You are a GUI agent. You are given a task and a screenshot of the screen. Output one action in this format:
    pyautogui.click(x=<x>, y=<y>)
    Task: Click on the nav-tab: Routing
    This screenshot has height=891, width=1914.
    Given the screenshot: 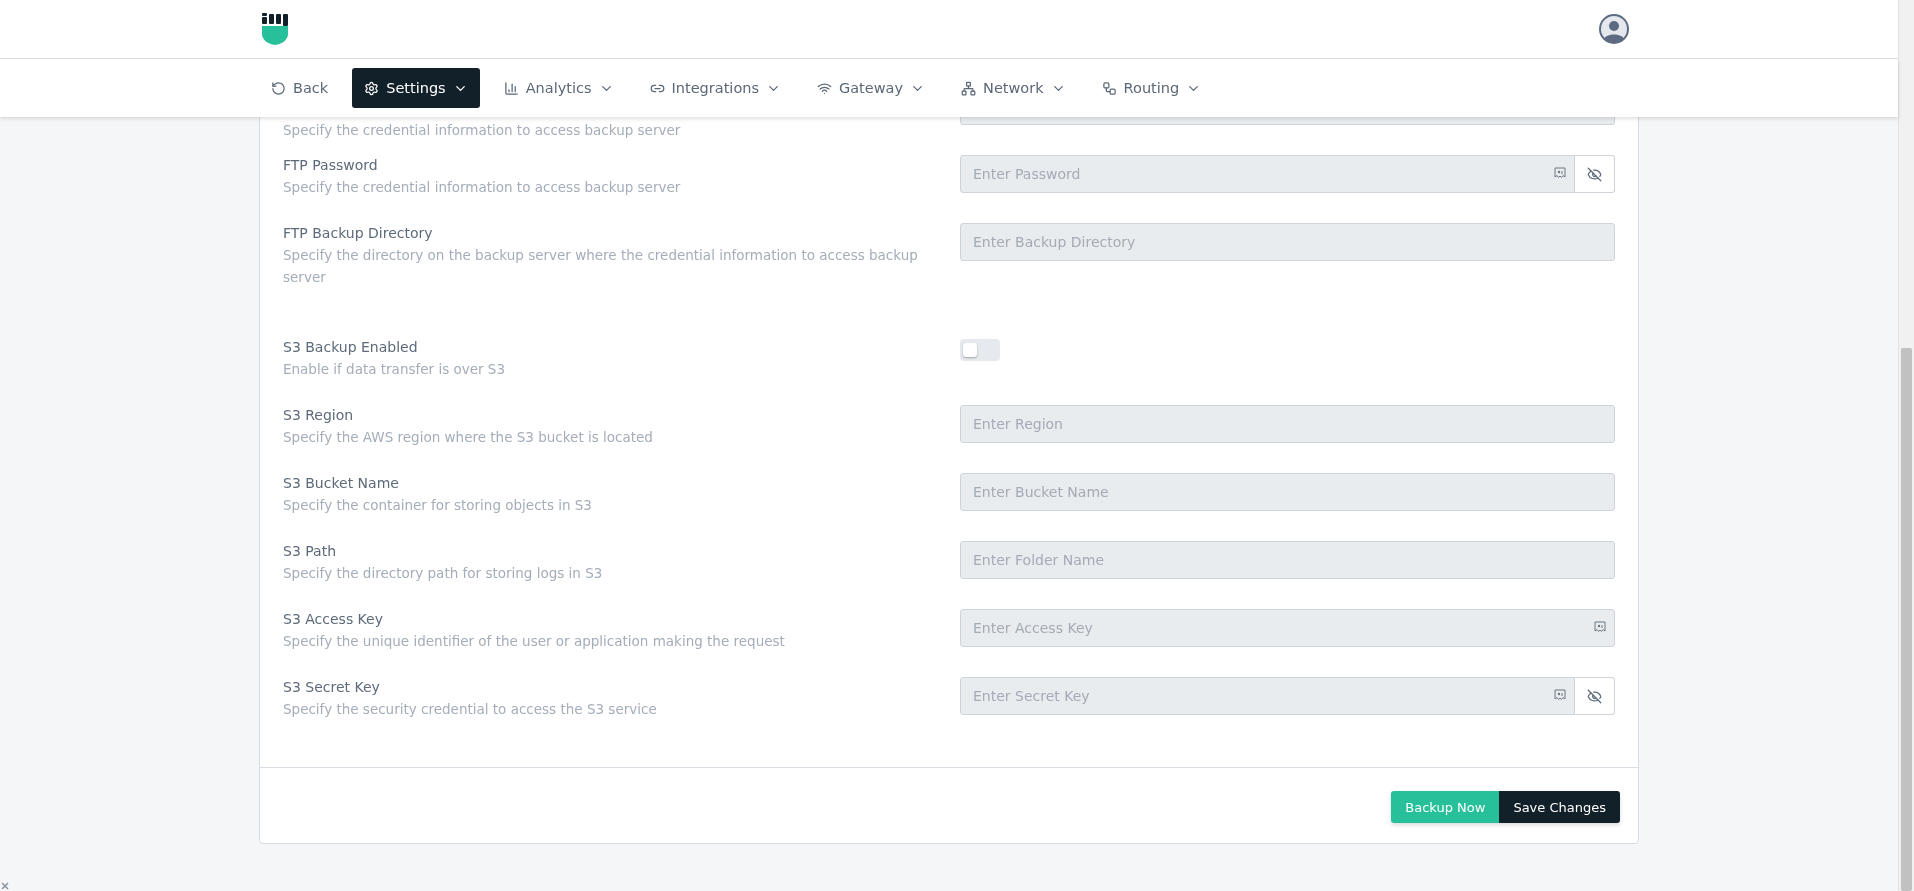 What is the action you would take?
    pyautogui.click(x=1151, y=88)
    